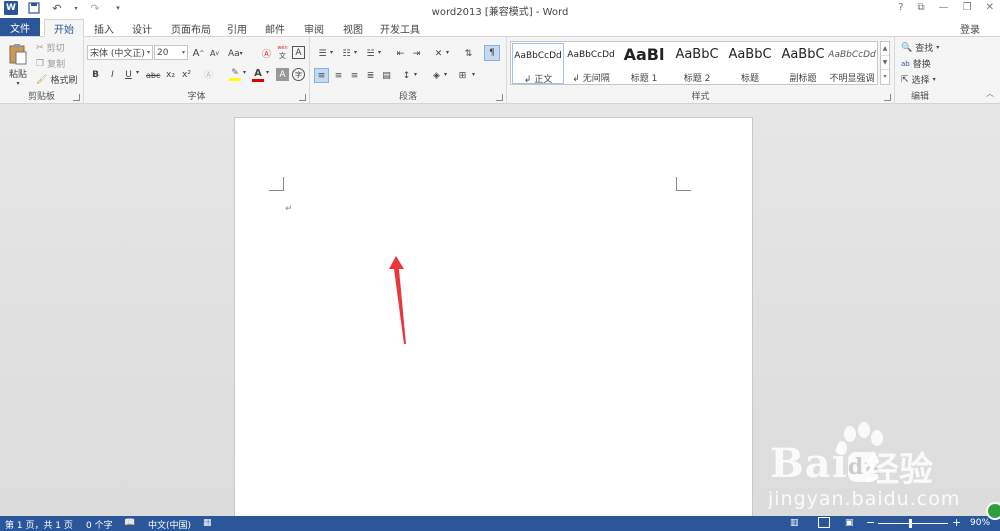 The image size is (1000, 531). I want to click on tab-review: 审阅, so click(314, 28).